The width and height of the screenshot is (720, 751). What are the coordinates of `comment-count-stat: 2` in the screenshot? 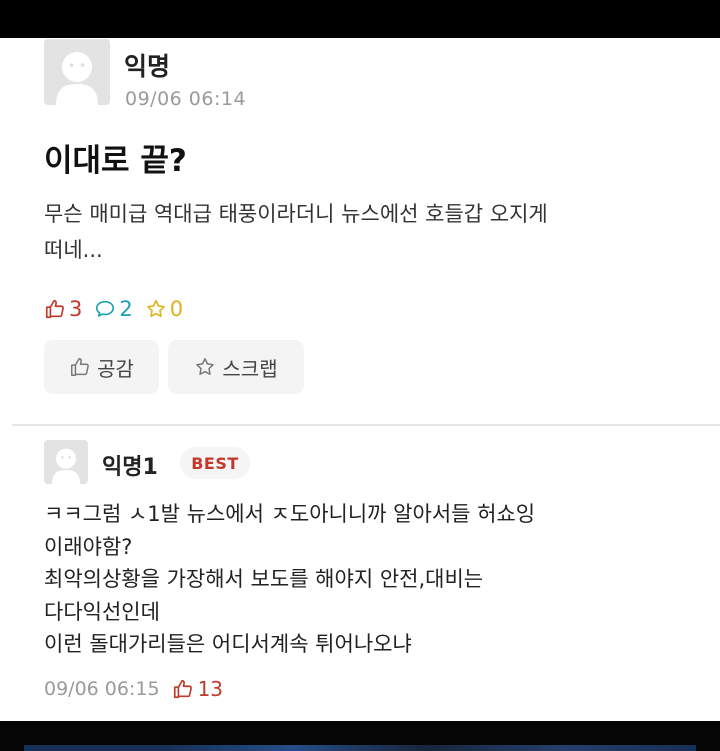 It's located at (113, 309).